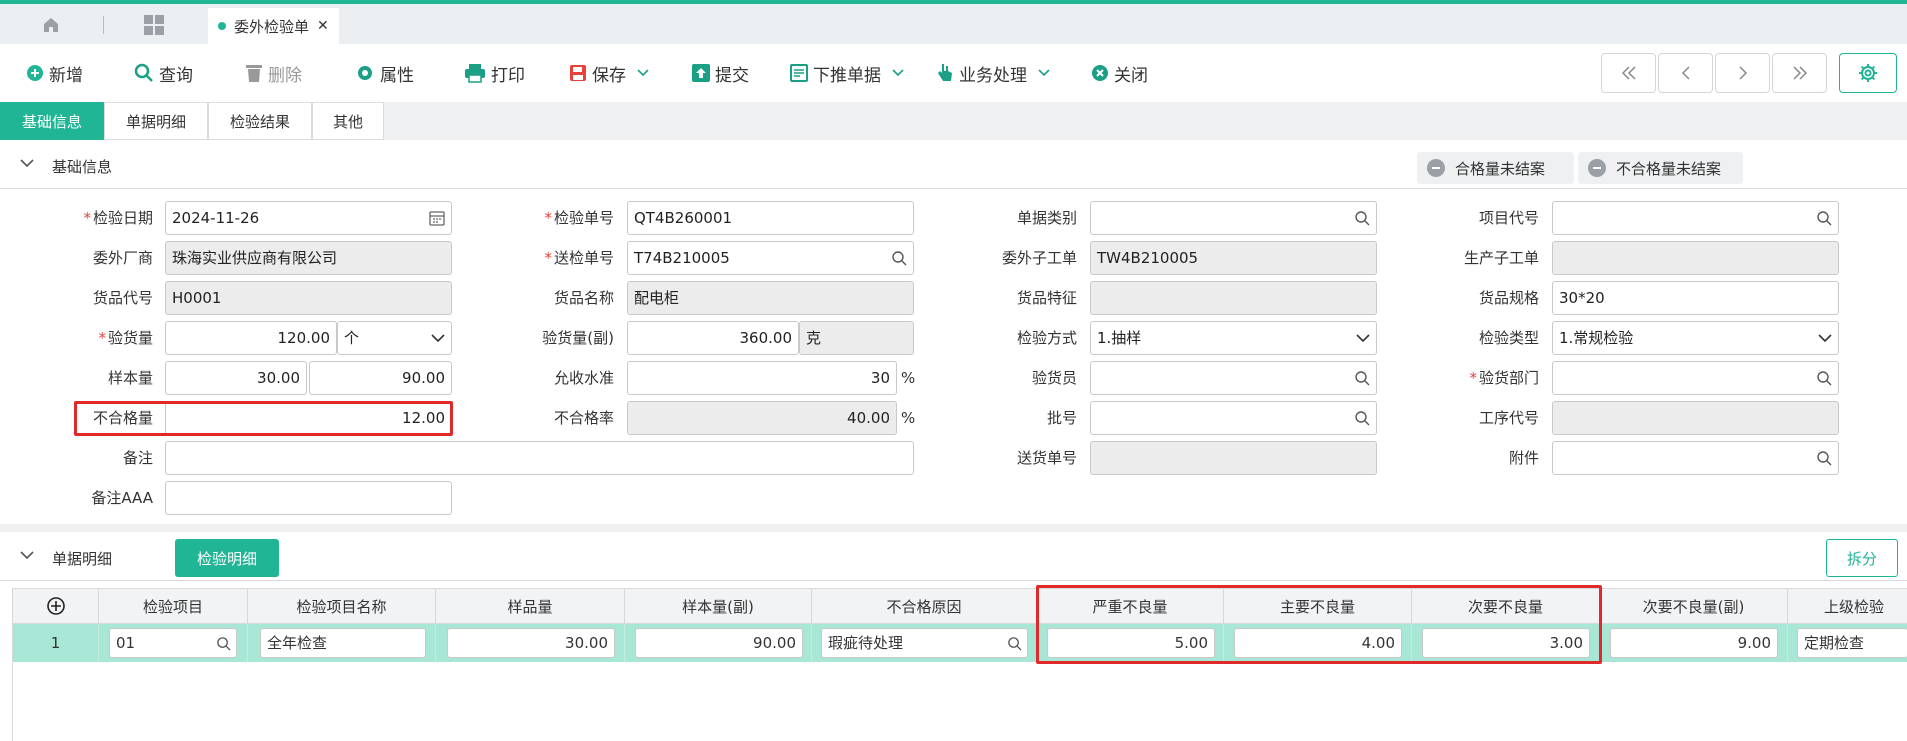  Describe the element at coordinates (348, 121) in the screenshot. I see `tab-other: 其他` at that location.